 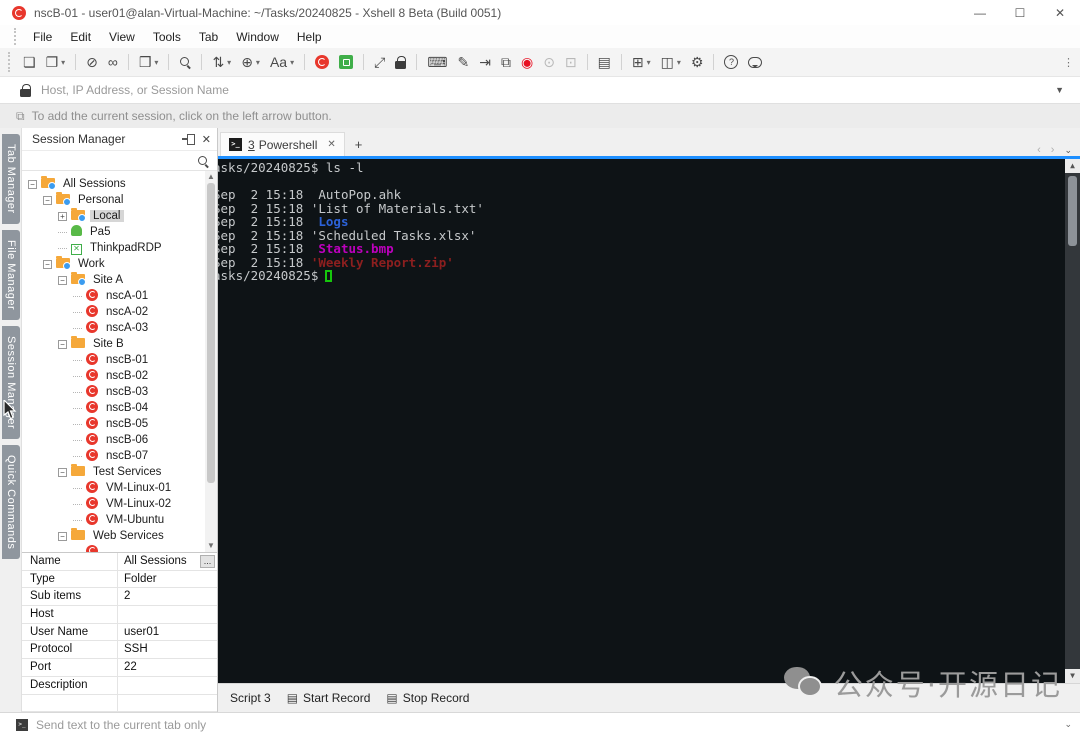 What do you see at coordinates (211, 177) in the screenshot?
I see `scroll-up-icon: ▲` at bounding box center [211, 177].